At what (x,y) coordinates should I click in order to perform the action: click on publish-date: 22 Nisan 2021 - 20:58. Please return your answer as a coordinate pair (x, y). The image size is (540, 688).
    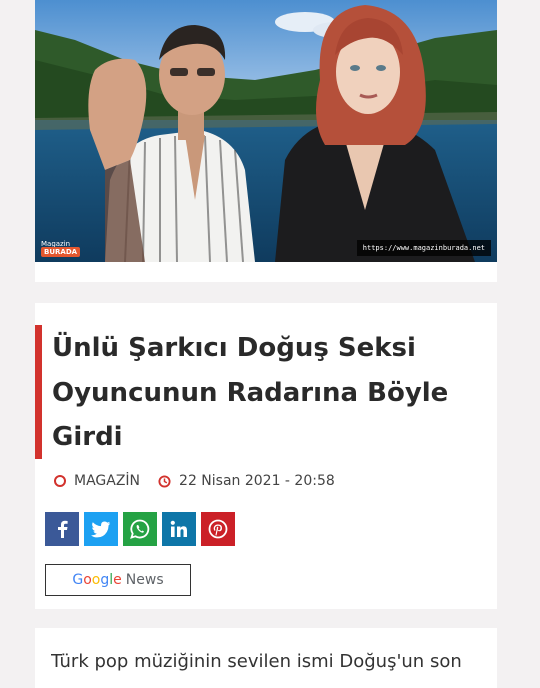
    Looking at the image, I should click on (246, 481).